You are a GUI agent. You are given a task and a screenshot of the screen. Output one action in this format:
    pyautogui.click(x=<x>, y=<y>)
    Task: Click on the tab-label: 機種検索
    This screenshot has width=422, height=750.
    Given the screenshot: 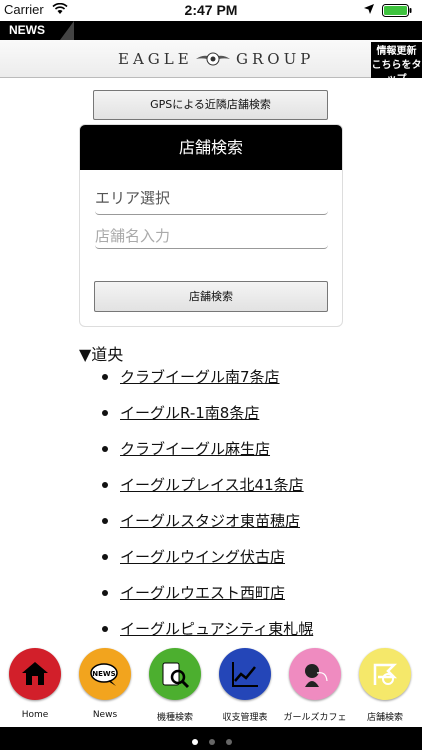 What is the action you would take?
    pyautogui.click(x=174, y=718)
    